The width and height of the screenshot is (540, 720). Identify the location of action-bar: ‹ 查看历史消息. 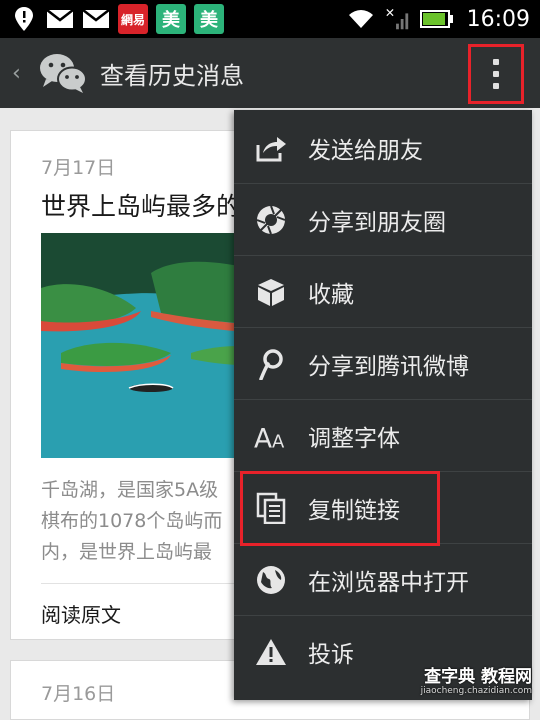
(270, 73).